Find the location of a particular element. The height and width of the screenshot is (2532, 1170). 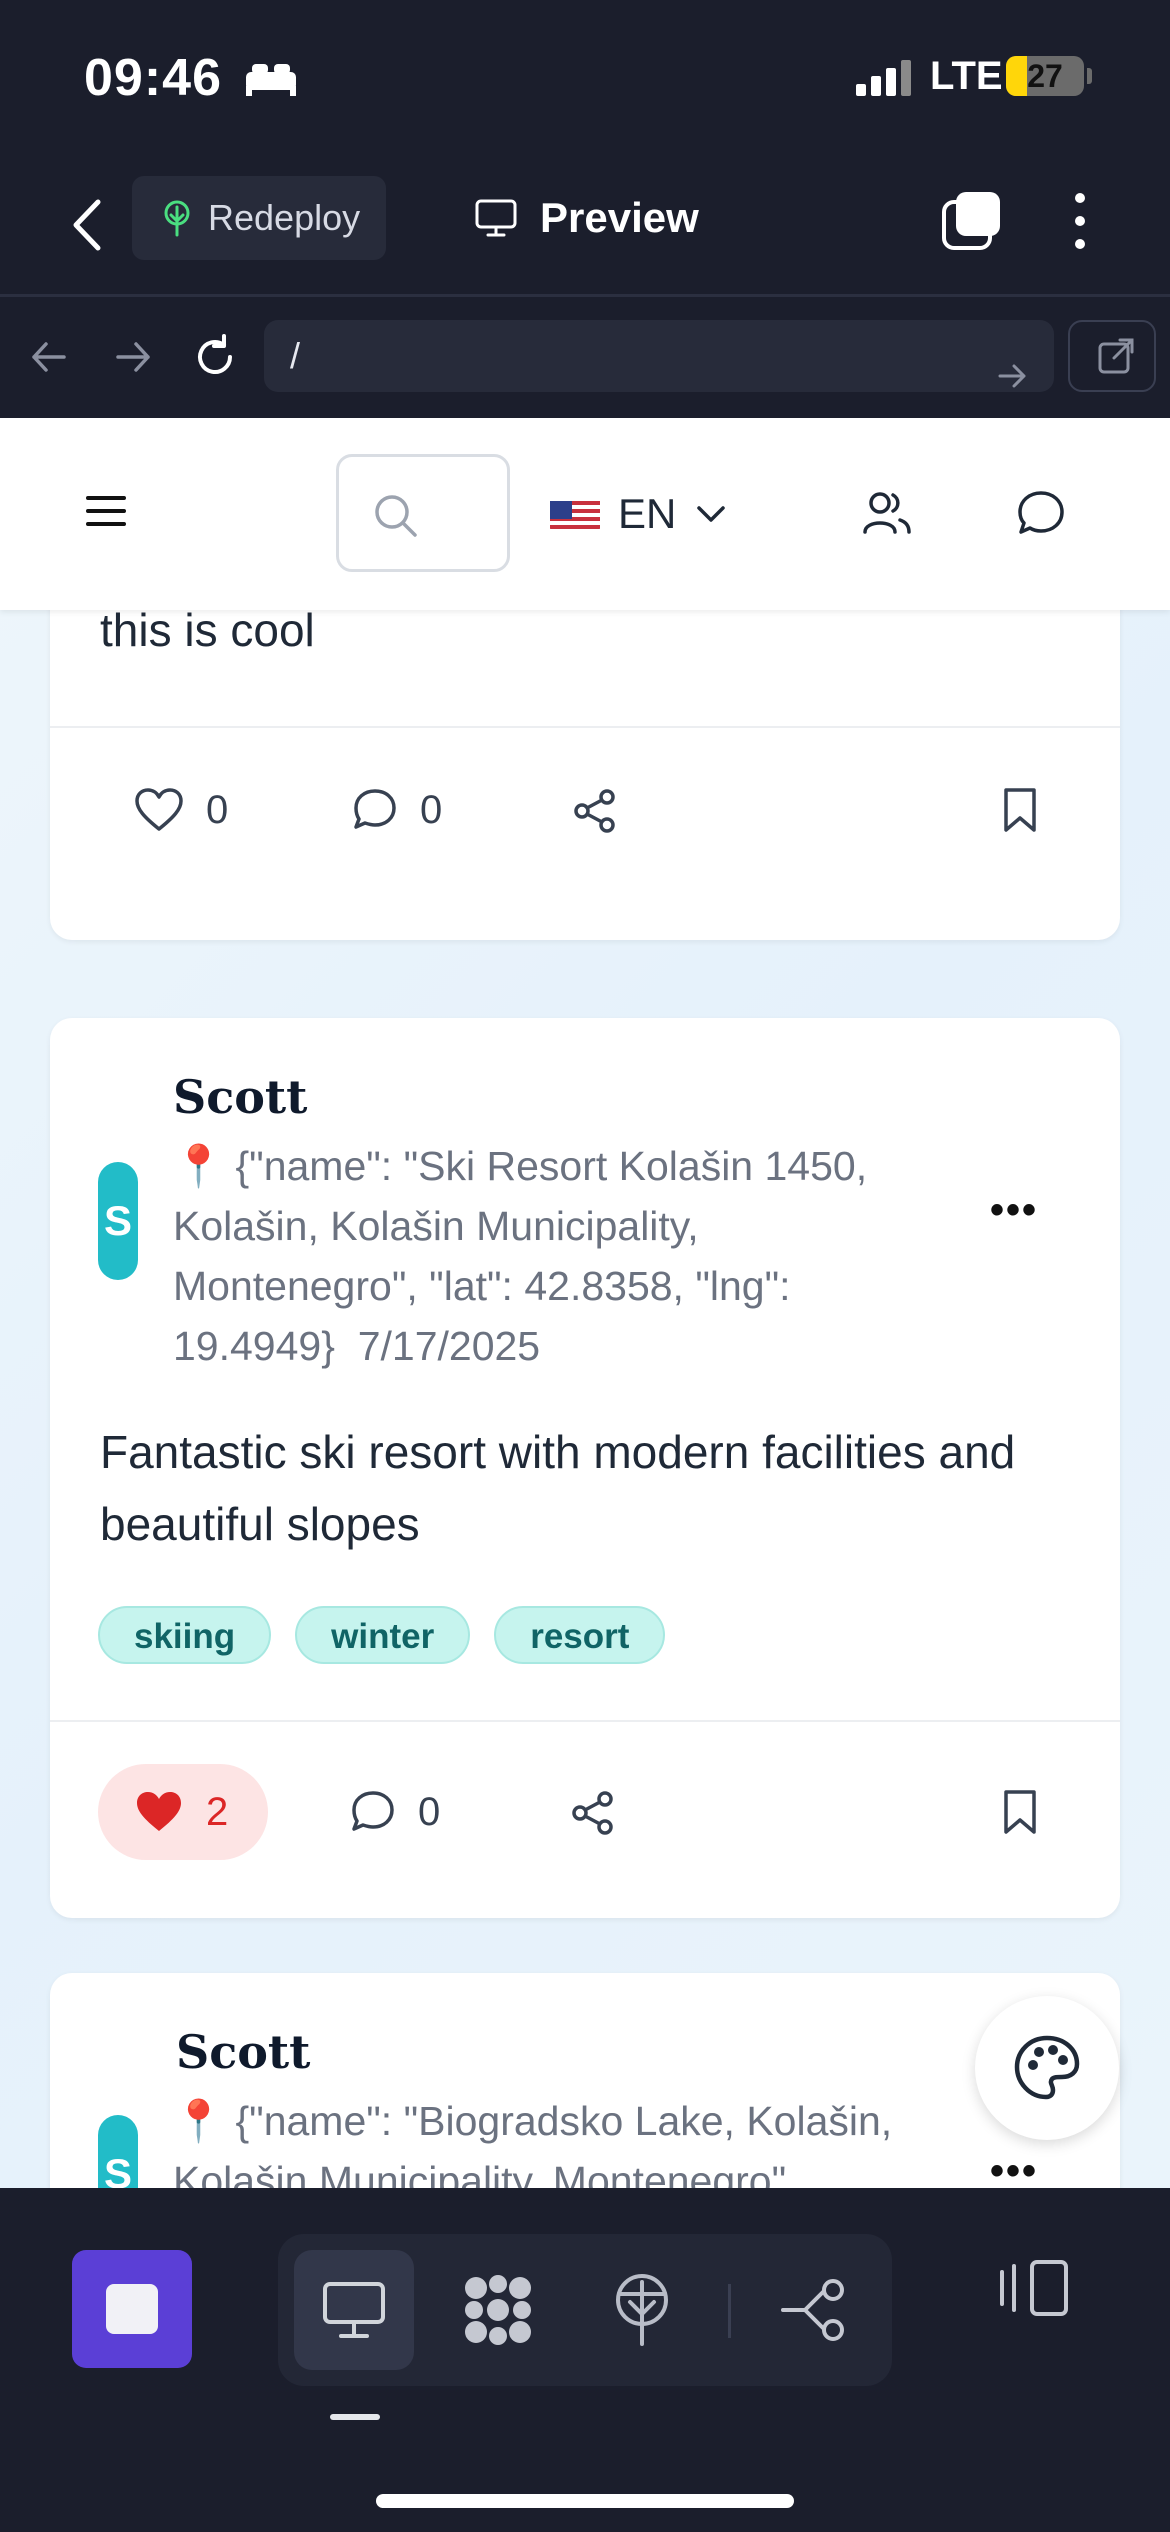

back-chevron-icon is located at coordinates (90, 225).